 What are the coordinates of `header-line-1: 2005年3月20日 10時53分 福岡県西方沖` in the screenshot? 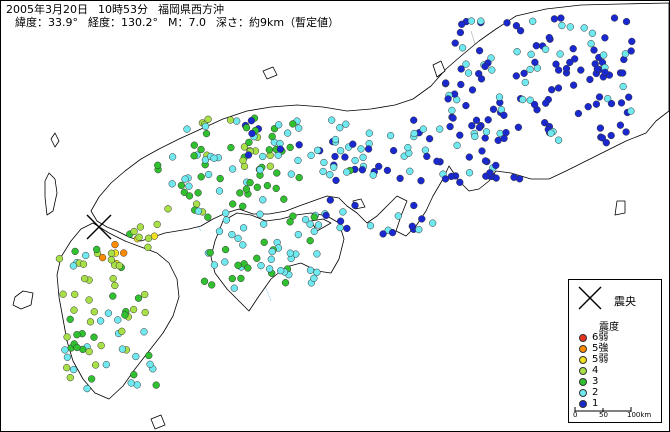 It's located at (115, 9).